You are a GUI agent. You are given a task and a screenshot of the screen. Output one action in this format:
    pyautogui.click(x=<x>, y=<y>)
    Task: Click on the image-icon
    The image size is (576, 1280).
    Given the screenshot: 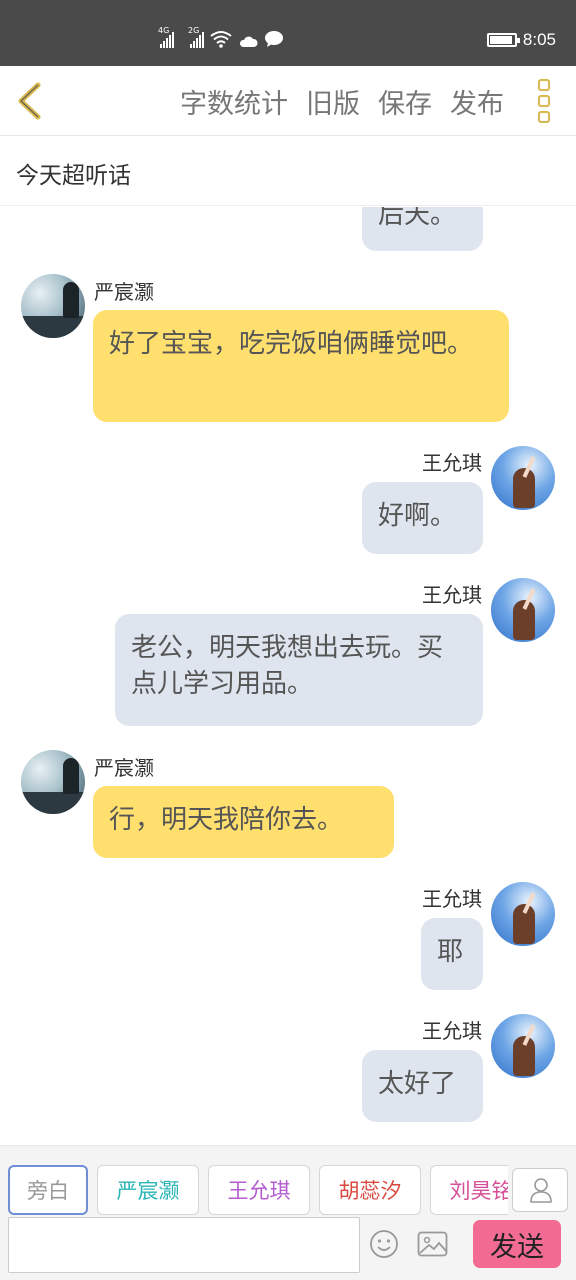 What is the action you would take?
    pyautogui.click(x=432, y=1244)
    